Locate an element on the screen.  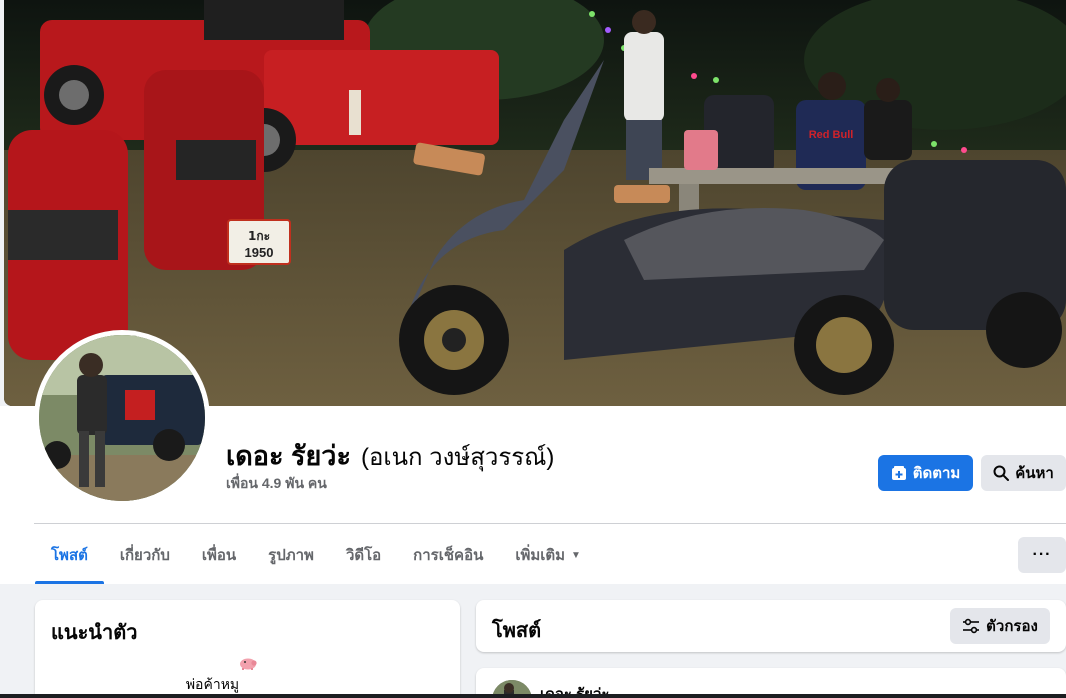
caret-down-icon: ▼ is located at coordinates (576, 555).